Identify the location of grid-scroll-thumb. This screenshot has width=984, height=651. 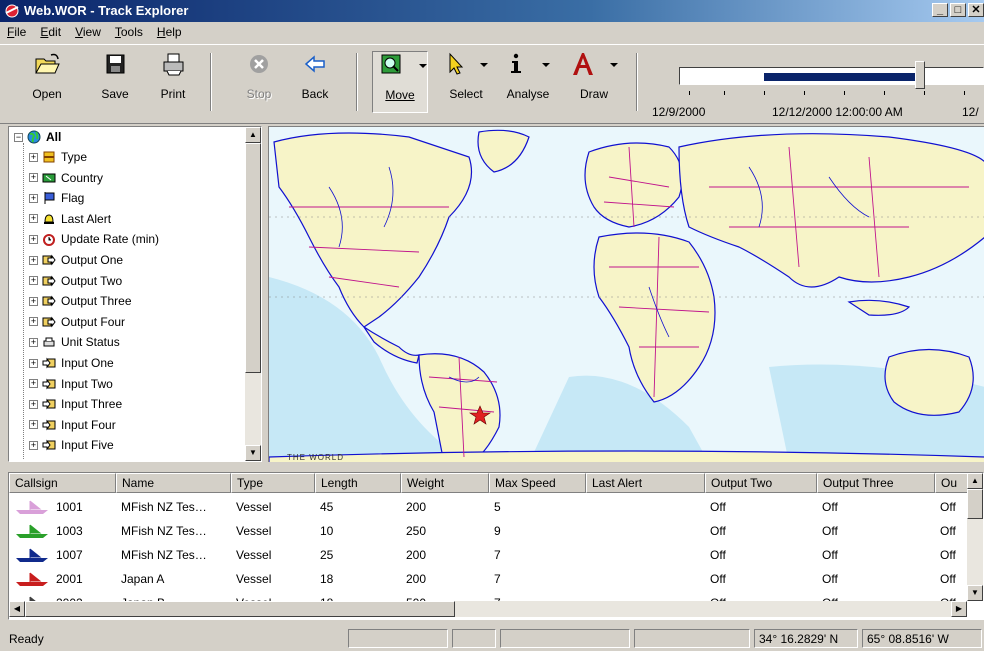
(975, 504).